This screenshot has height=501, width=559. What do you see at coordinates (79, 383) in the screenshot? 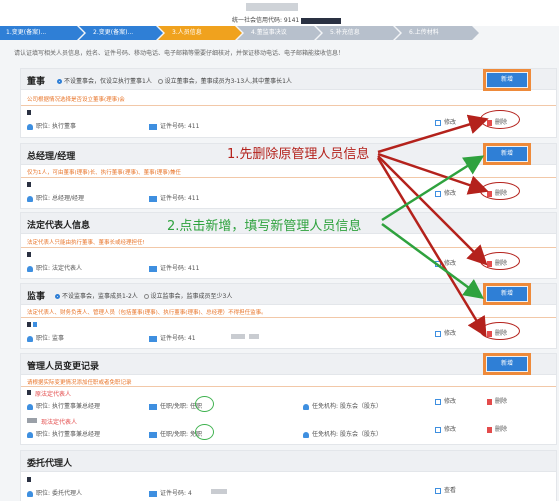
I see `changes-hint: 请根据实际变更情况添加任职或者免职记录` at bounding box center [79, 383].